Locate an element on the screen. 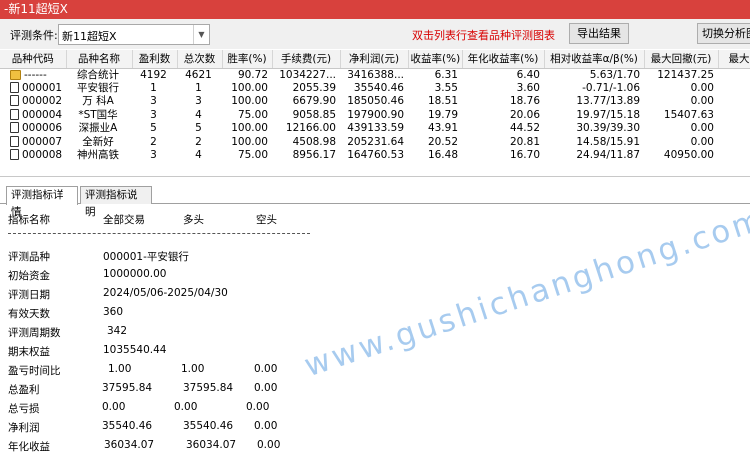  header-profit: 净利润(元) is located at coordinates (374, 59).